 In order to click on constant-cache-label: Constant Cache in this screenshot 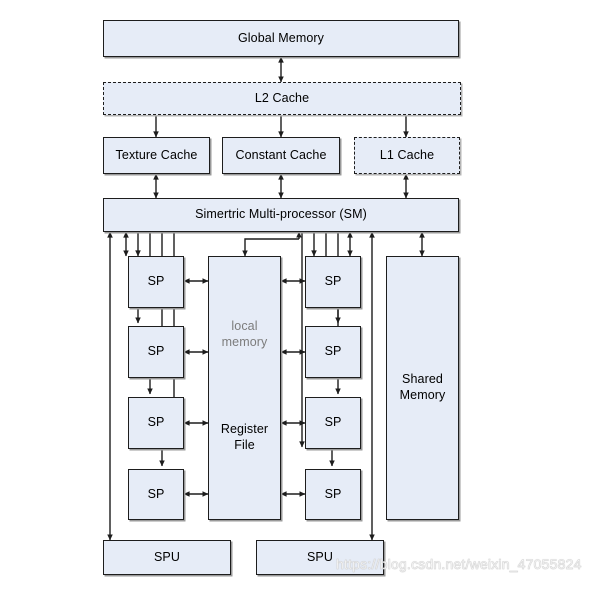, I will do `click(281, 154)`.